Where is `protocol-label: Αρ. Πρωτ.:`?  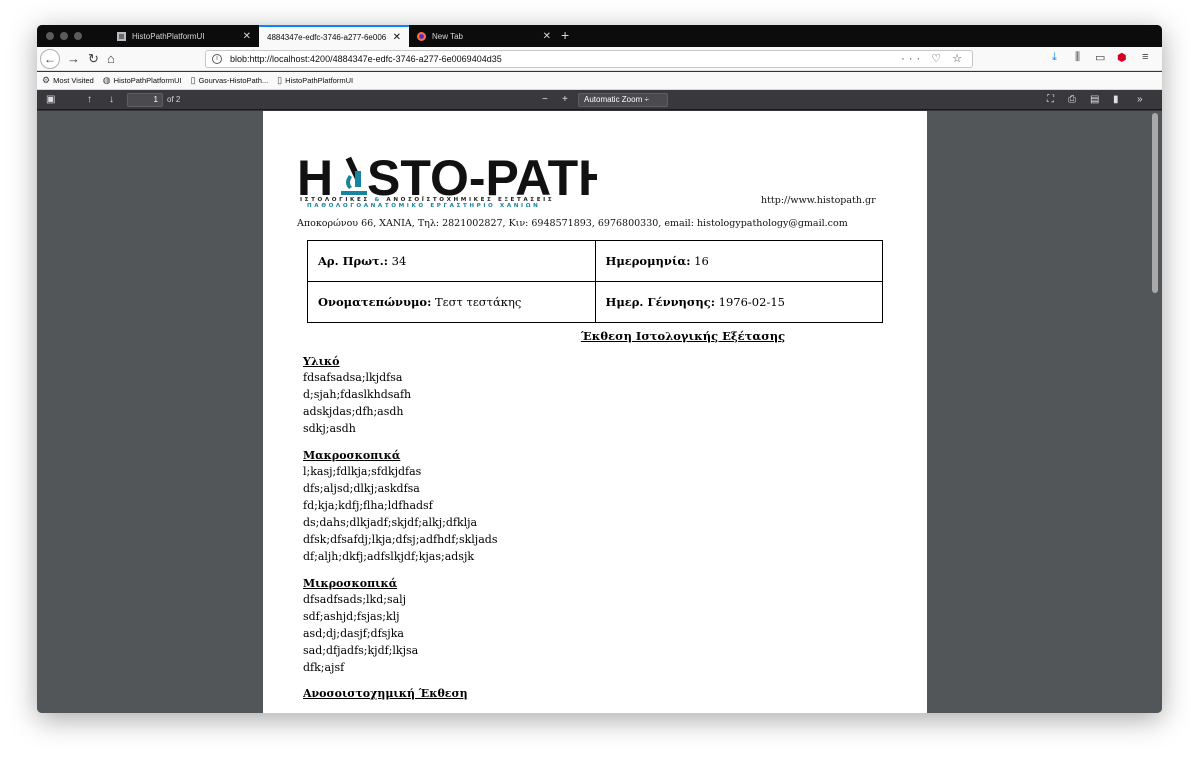
protocol-label: Αρ. Πρωτ.: is located at coordinates (353, 261).